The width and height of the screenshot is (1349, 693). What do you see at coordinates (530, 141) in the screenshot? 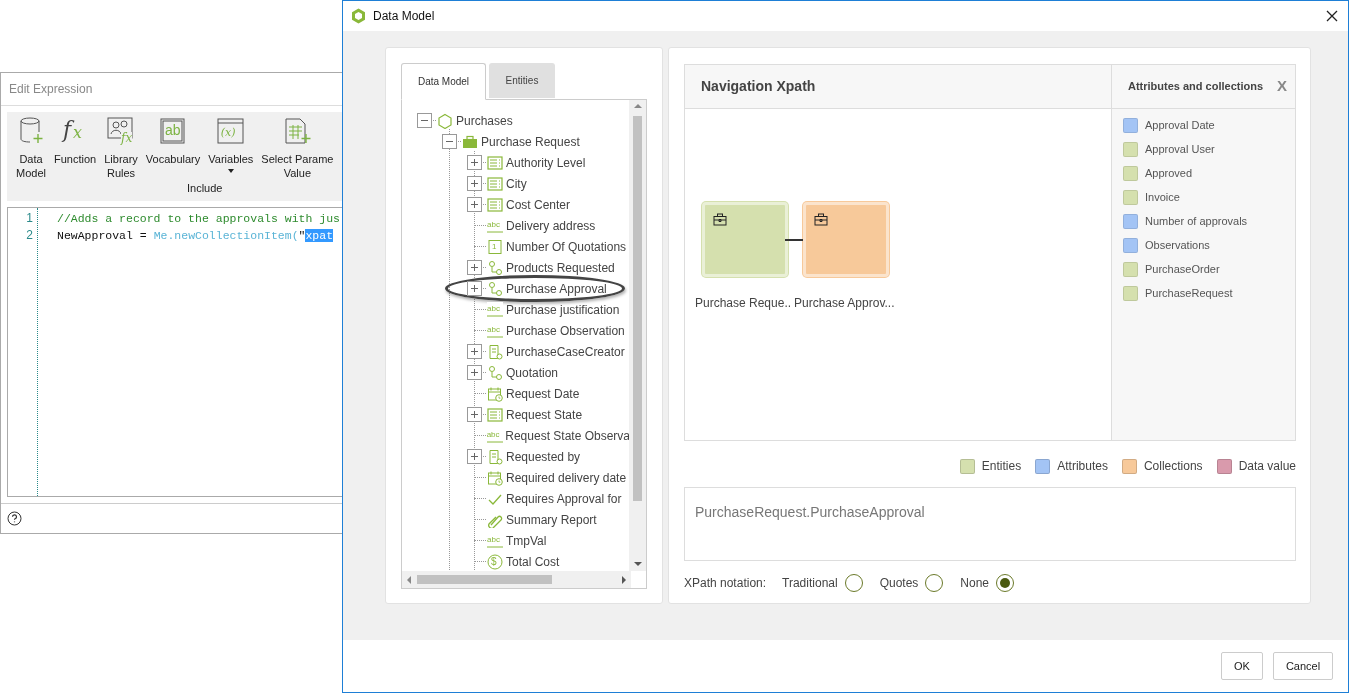
I see `tree-item: Purchase Request` at bounding box center [530, 141].